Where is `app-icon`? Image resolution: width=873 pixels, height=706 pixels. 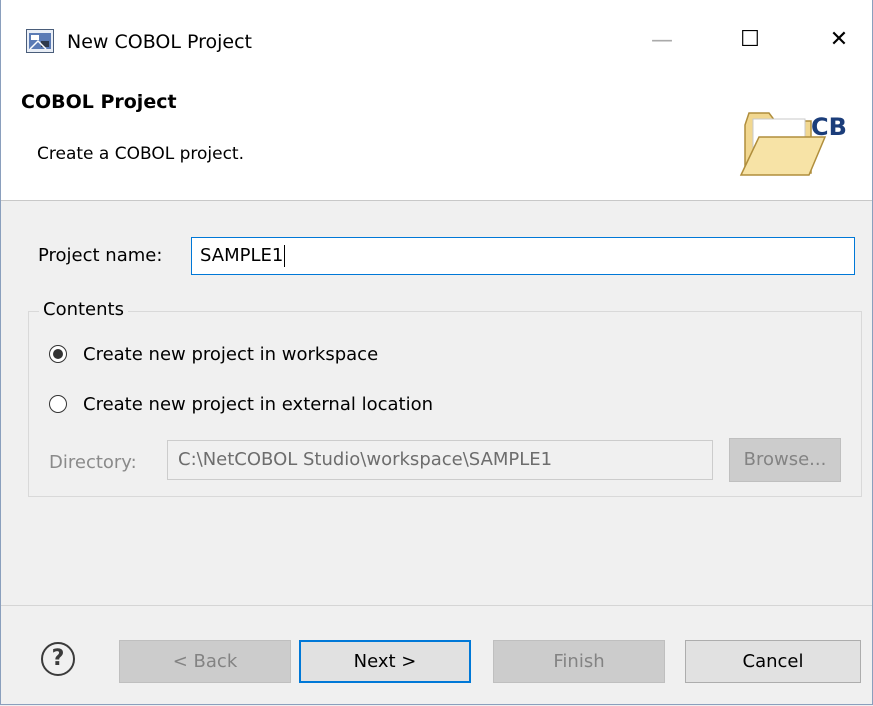 app-icon is located at coordinates (40, 41).